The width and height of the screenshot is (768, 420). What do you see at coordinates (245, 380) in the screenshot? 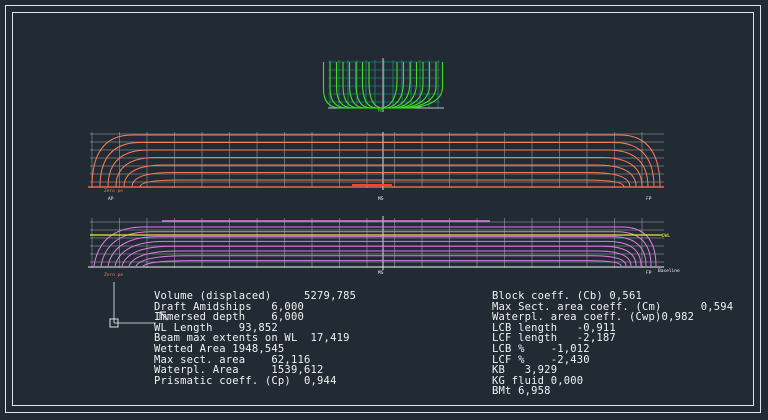
I see `hydrostatic-line: Prismatic coeff. (Cp) 0,944` at bounding box center [245, 380].